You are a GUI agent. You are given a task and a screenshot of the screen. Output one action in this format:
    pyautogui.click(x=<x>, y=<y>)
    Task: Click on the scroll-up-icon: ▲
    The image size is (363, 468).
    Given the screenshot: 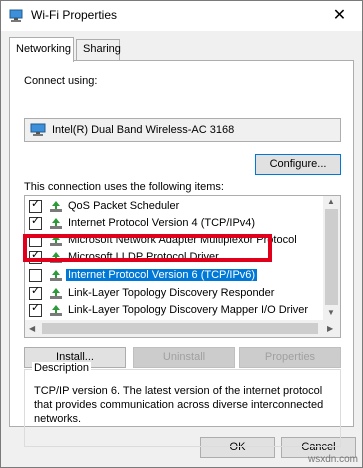 What is the action you would take?
    pyautogui.click(x=331, y=201)
    